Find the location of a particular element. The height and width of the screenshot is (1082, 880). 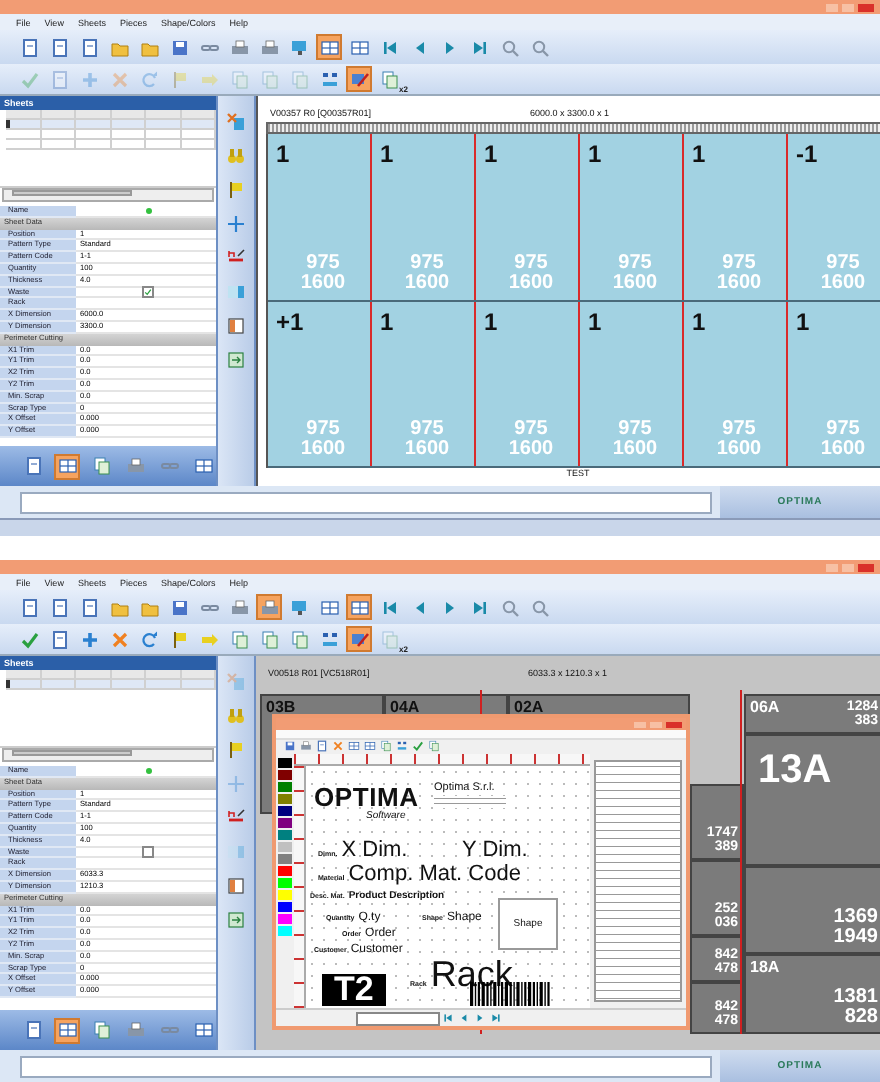

label-field: X Dim. is located at coordinates (374, 850).